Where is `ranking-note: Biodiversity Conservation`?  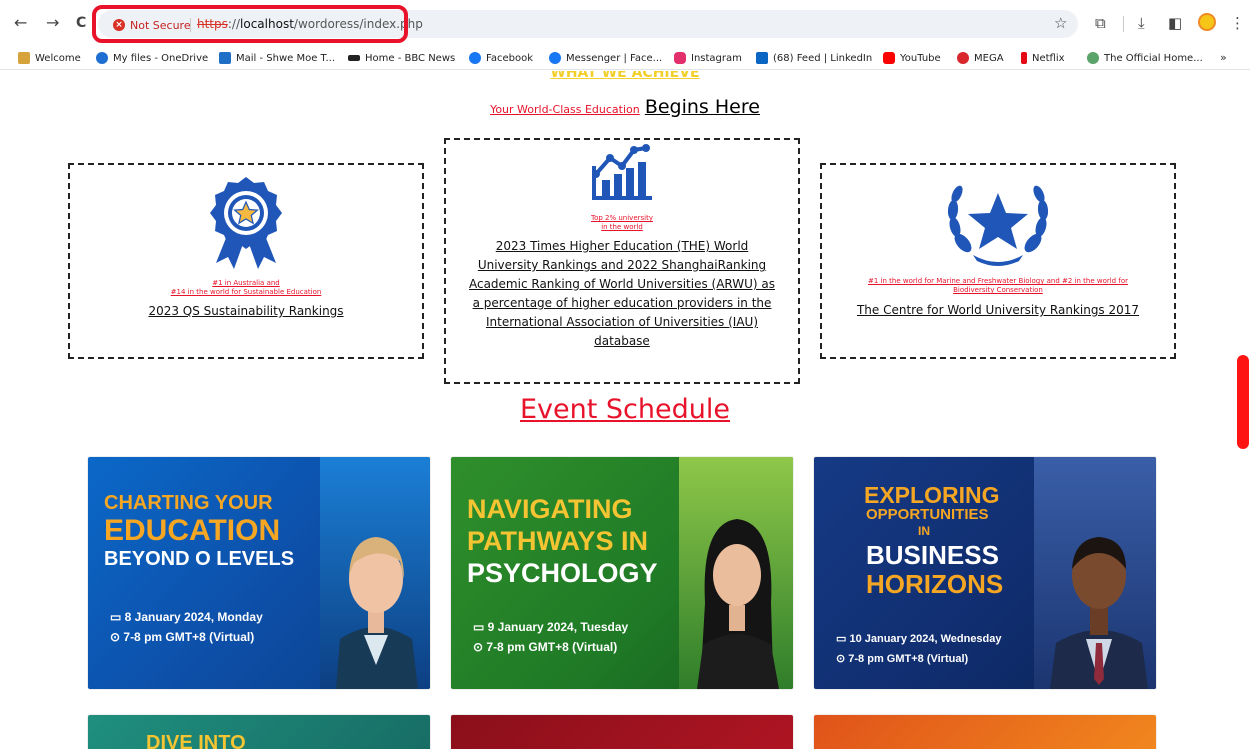 ranking-note: Biodiversity Conservation is located at coordinates (998, 290).